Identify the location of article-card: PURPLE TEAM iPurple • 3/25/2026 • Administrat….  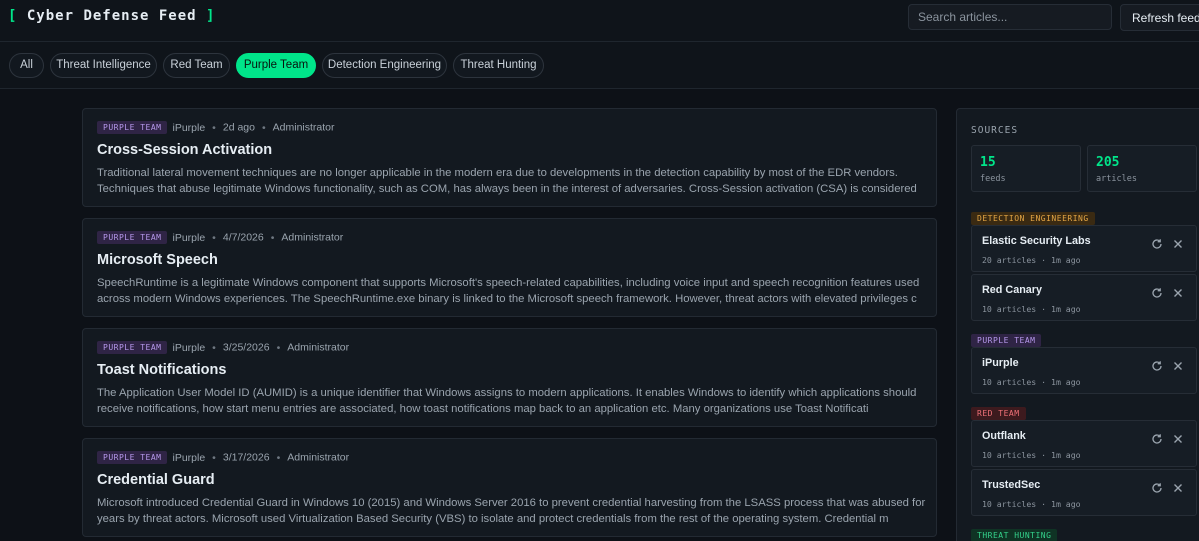
(509, 377).